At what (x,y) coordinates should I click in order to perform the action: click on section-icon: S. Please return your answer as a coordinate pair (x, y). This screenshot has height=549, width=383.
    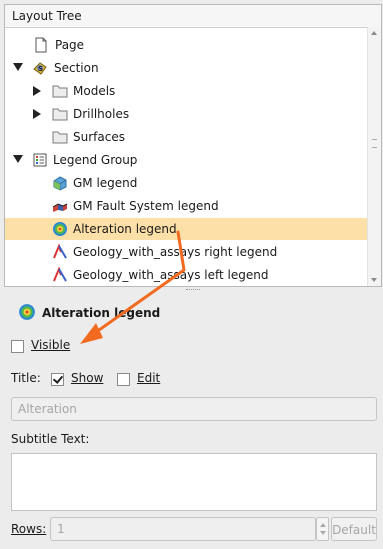
    Looking at the image, I should click on (40, 68).